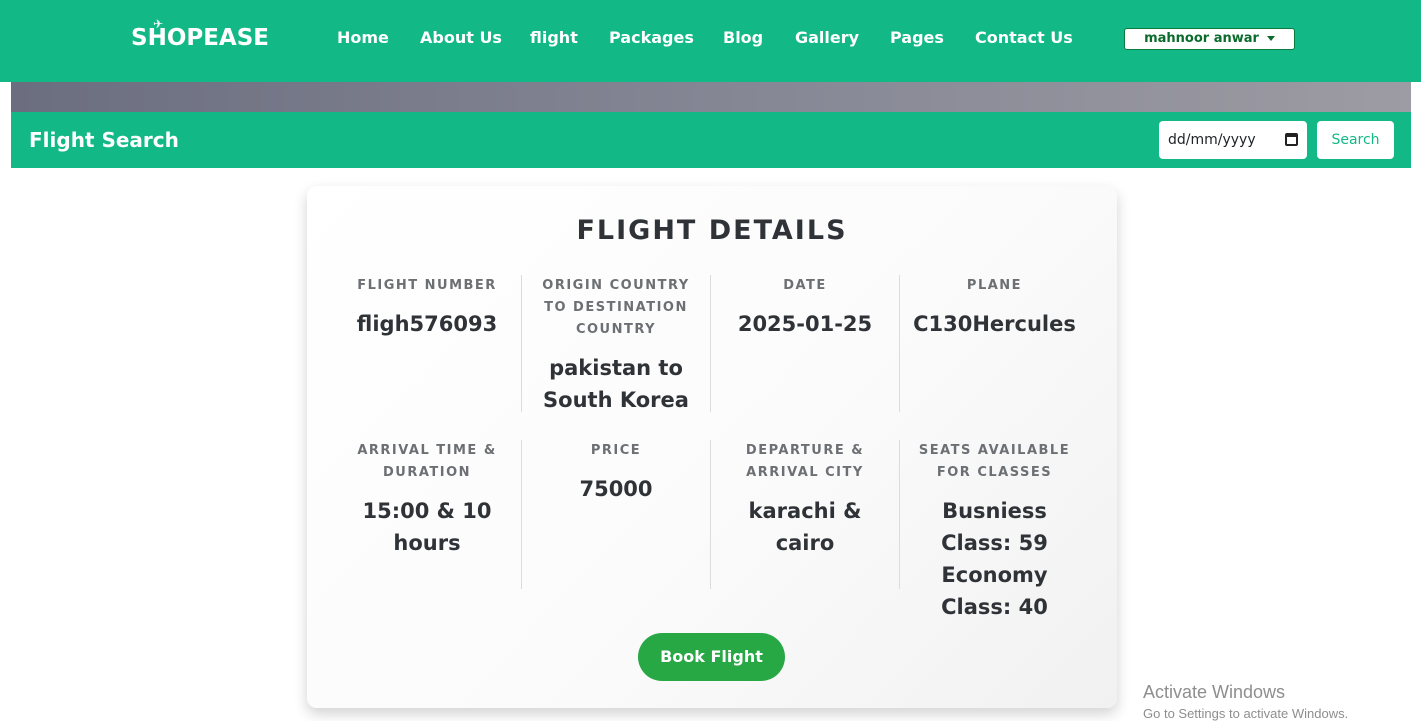  Describe the element at coordinates (1201, 38) in the screenshot. I see `user-name: mahnoor anwar` at that location.